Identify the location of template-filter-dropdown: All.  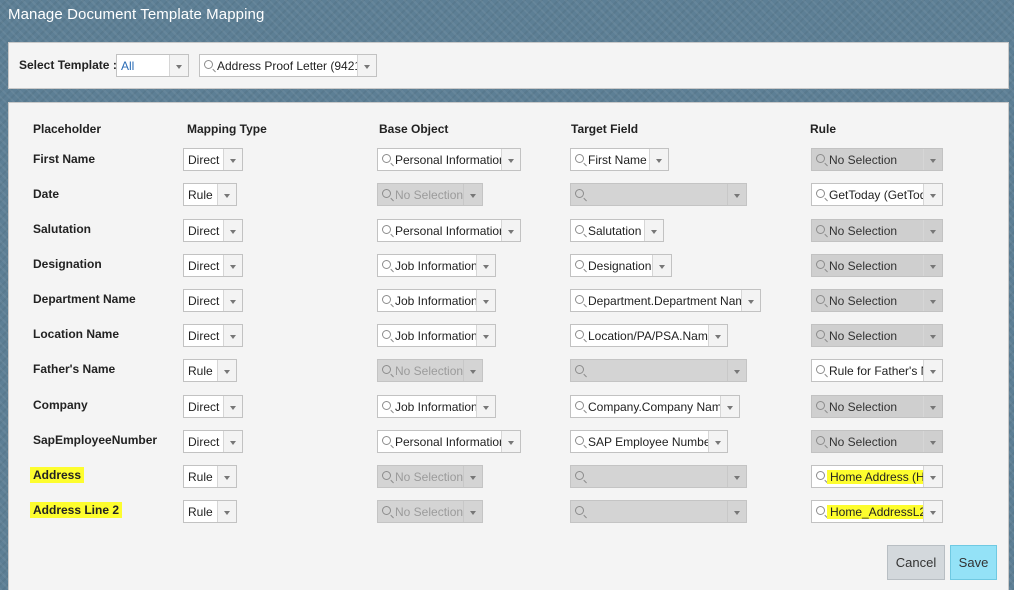
(152, 65).